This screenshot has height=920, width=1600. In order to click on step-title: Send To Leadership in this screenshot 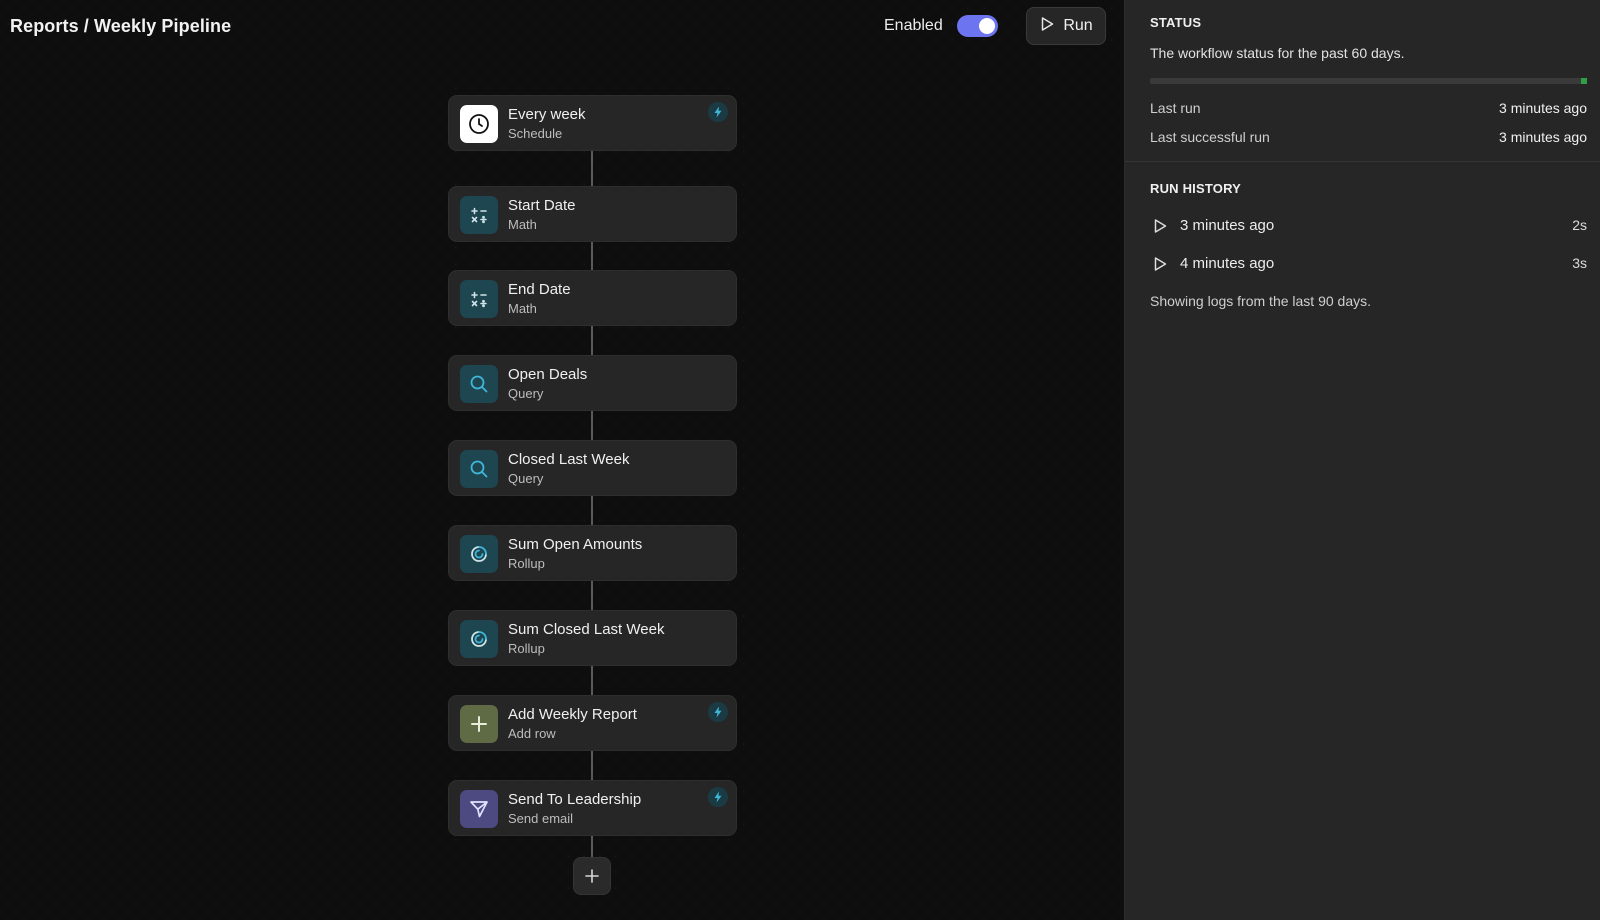, I will do `click(575, 799)`.